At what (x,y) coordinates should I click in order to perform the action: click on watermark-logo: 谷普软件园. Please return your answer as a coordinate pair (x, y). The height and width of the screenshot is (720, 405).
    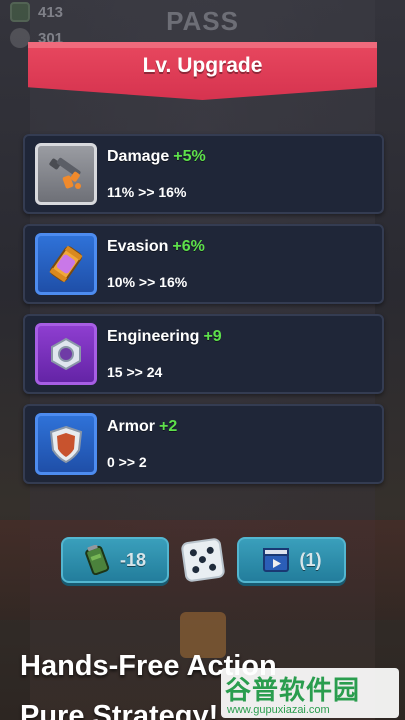
    Looking at the image, I should click on (293, 690).